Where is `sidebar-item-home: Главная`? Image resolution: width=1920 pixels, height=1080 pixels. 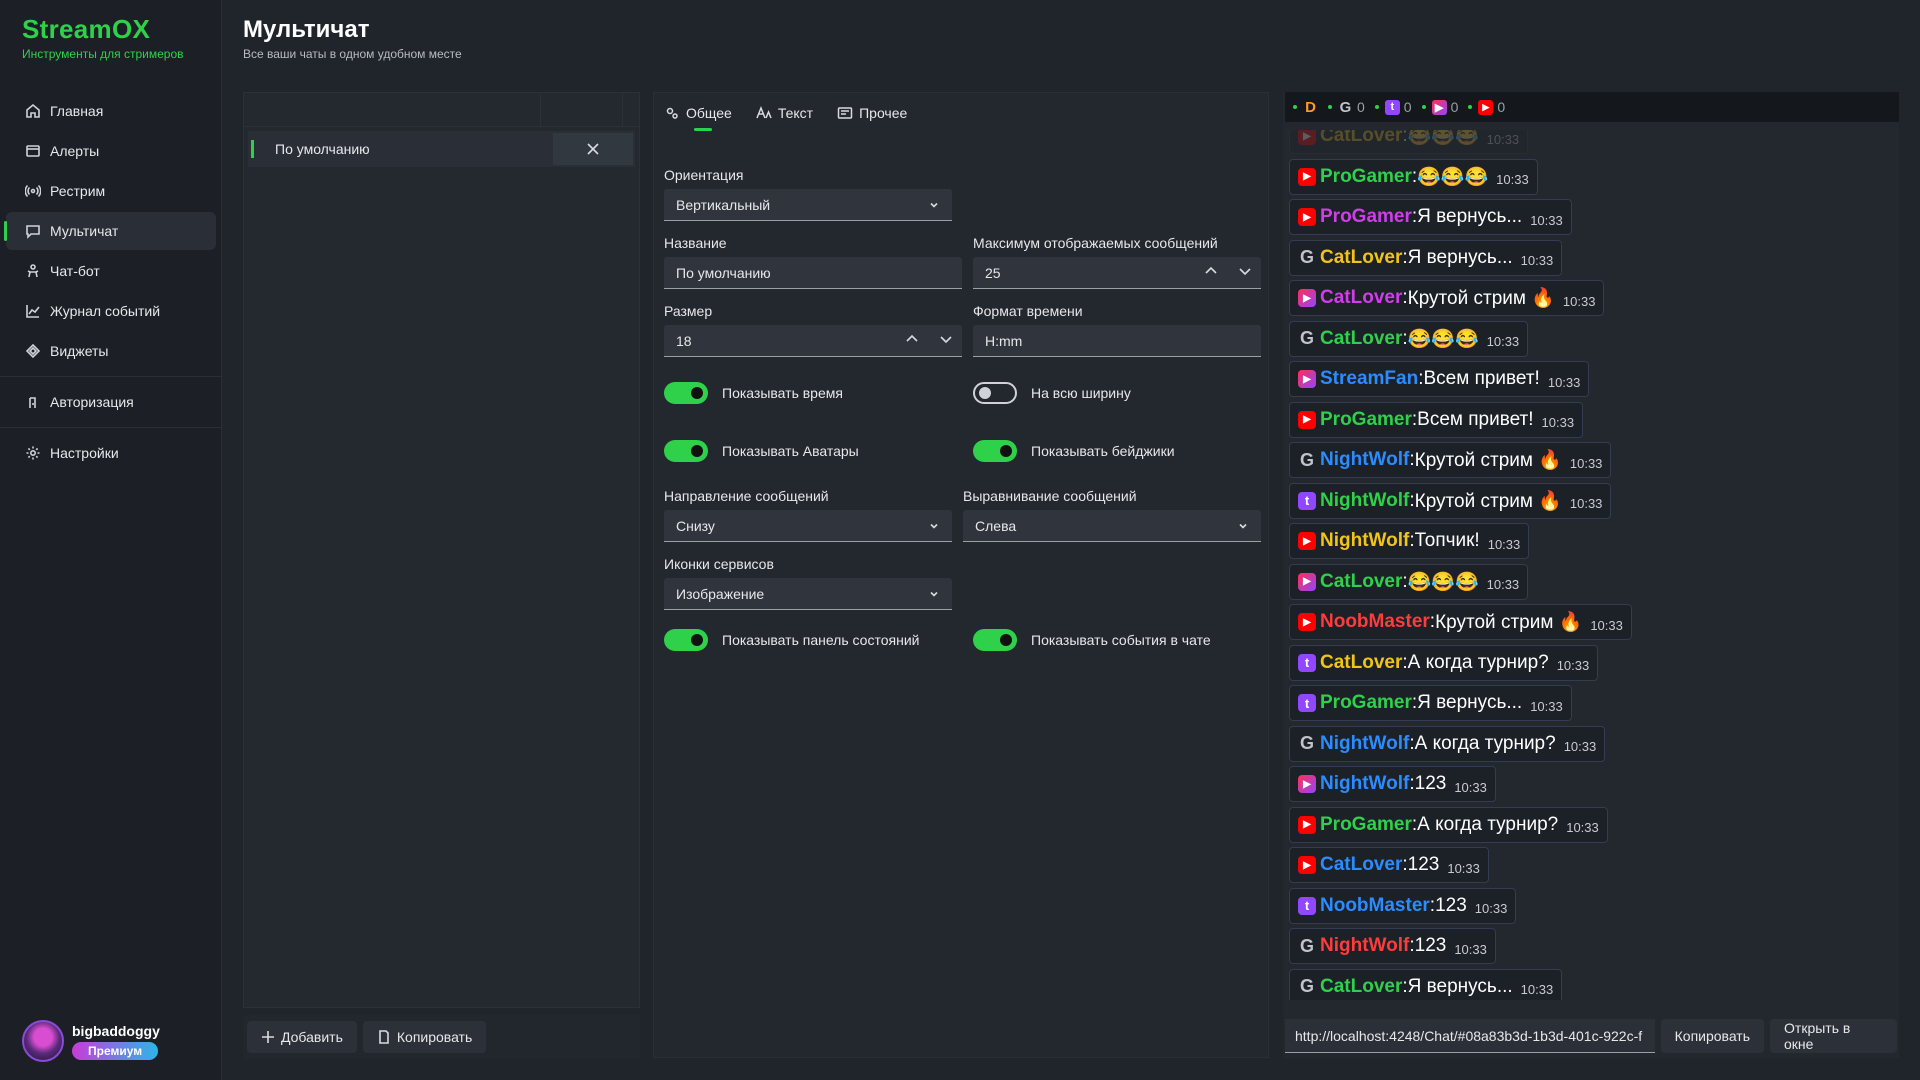
sidebar-item-home: Главная is located at coordinates (111, 111).